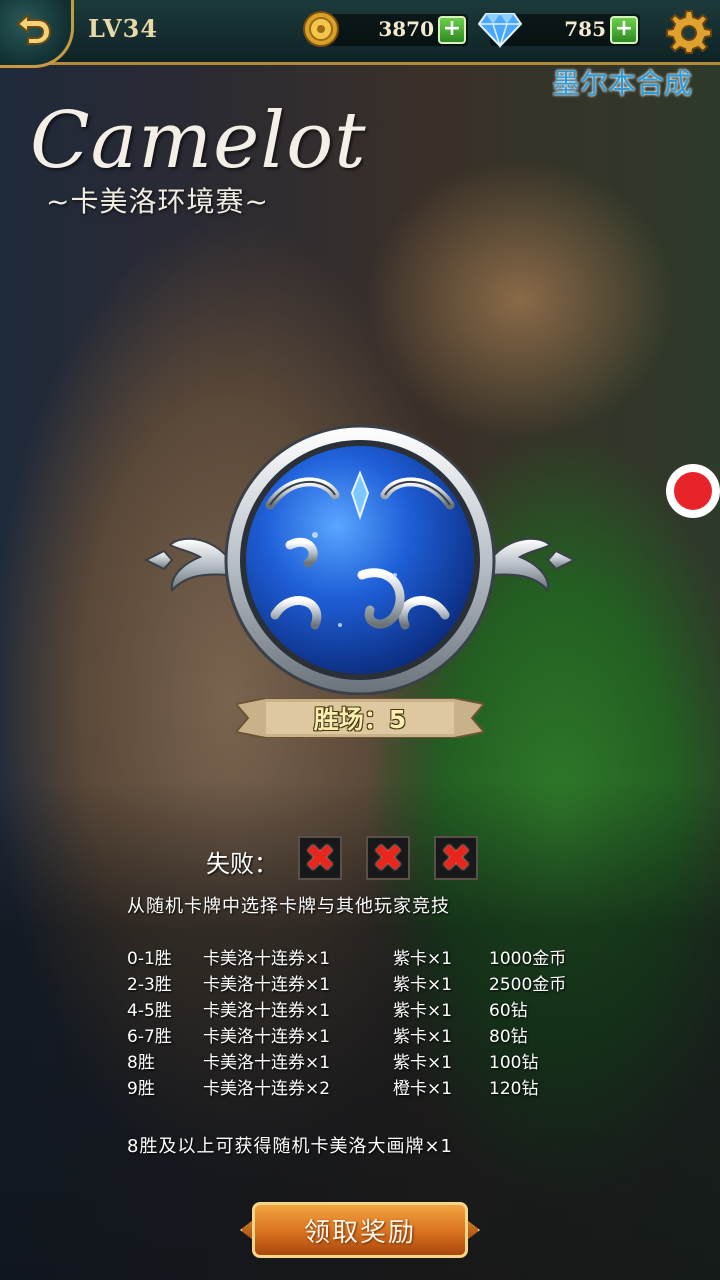  I want to click on reward-wins: 4-5胜, so click(149, 1011).